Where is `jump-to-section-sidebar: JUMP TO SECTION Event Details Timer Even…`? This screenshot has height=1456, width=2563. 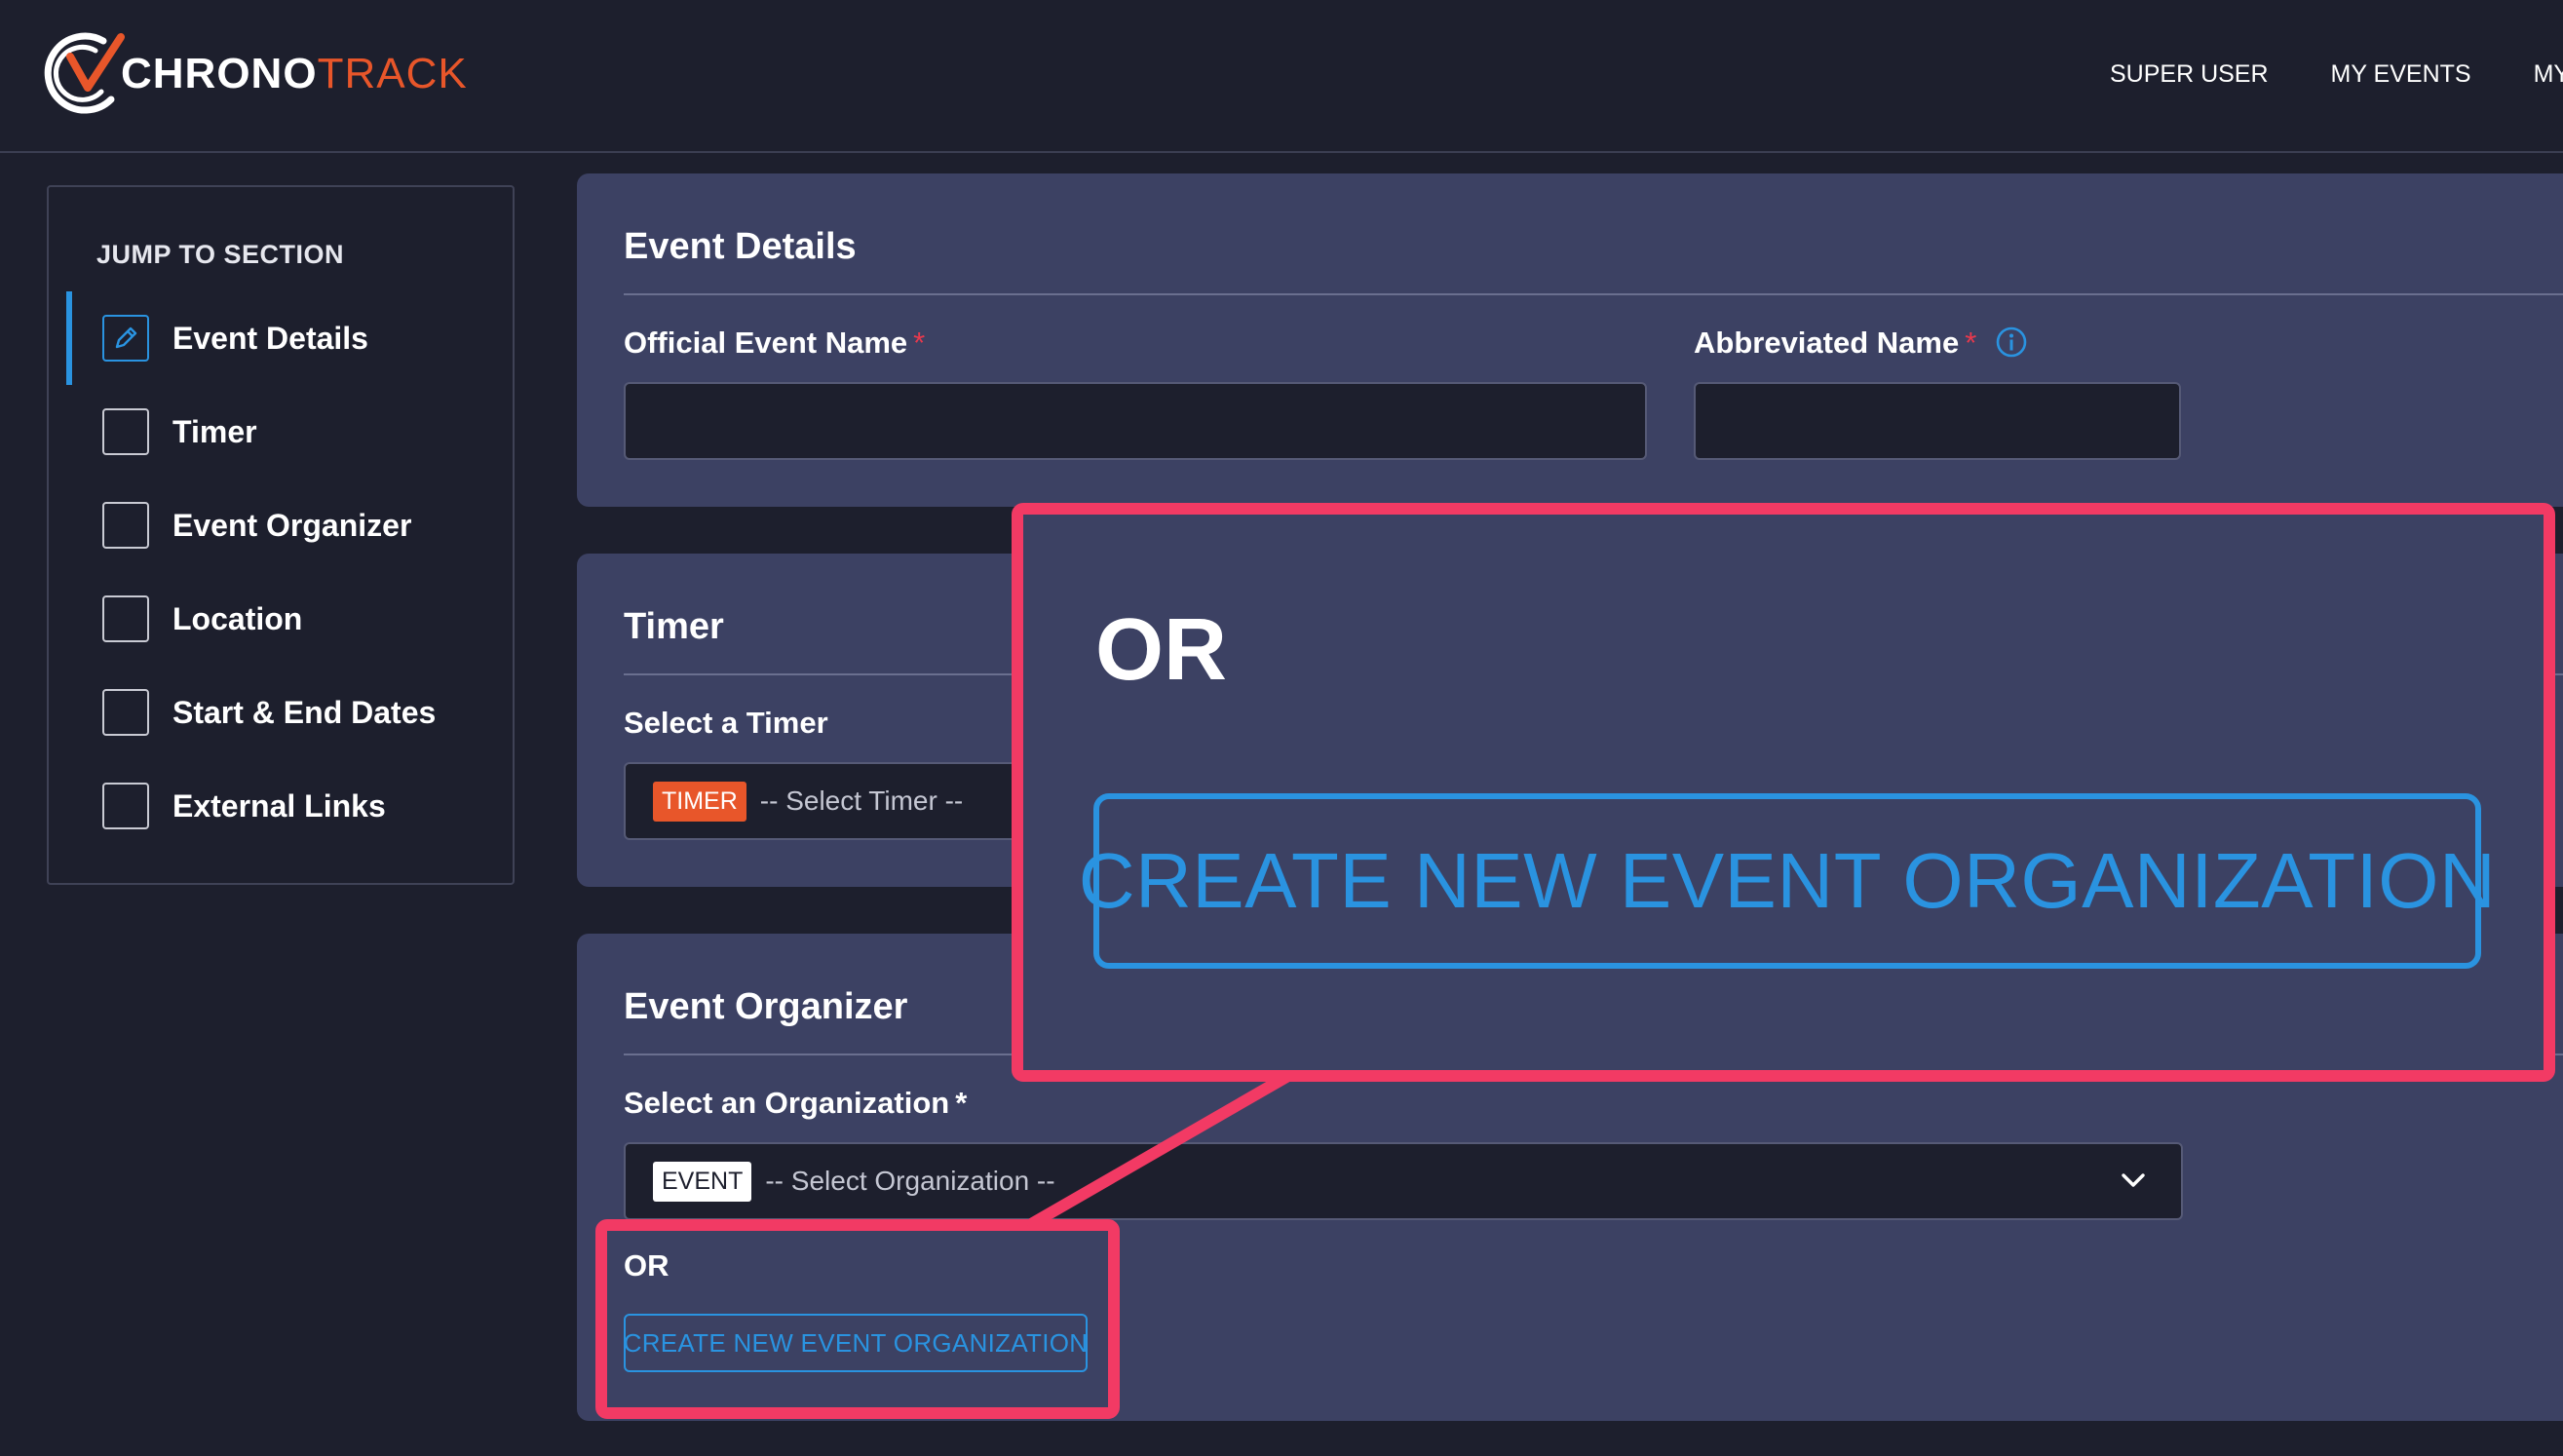
jump-to-section-sidebar: JUMP TO SECTION Event Details Timer Even… is located at coordinates (281, 535).